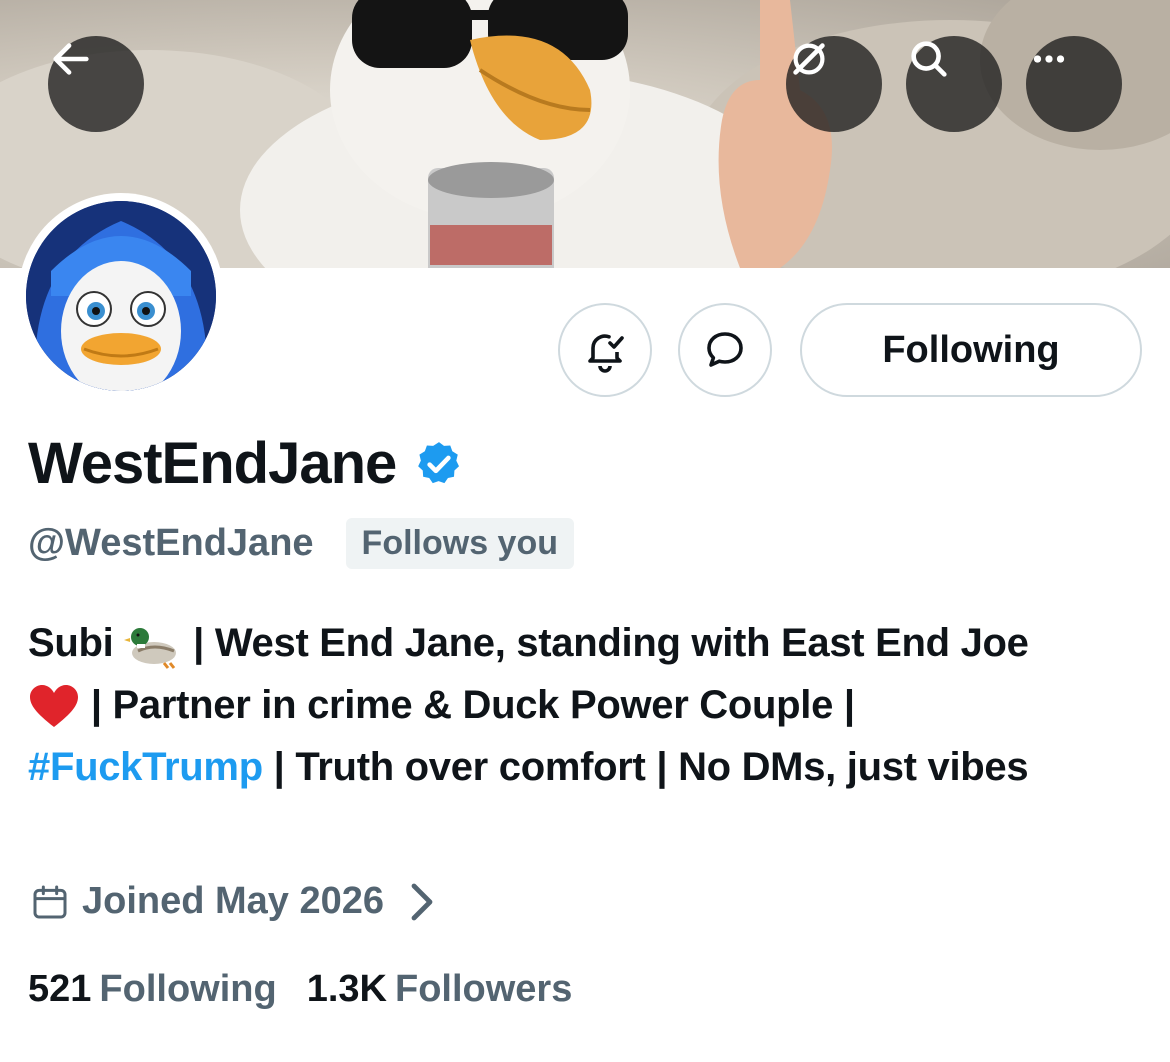 The width and height of the screenshot is (1170, 1062). I want to click on avatar-image, so click(121, 296).